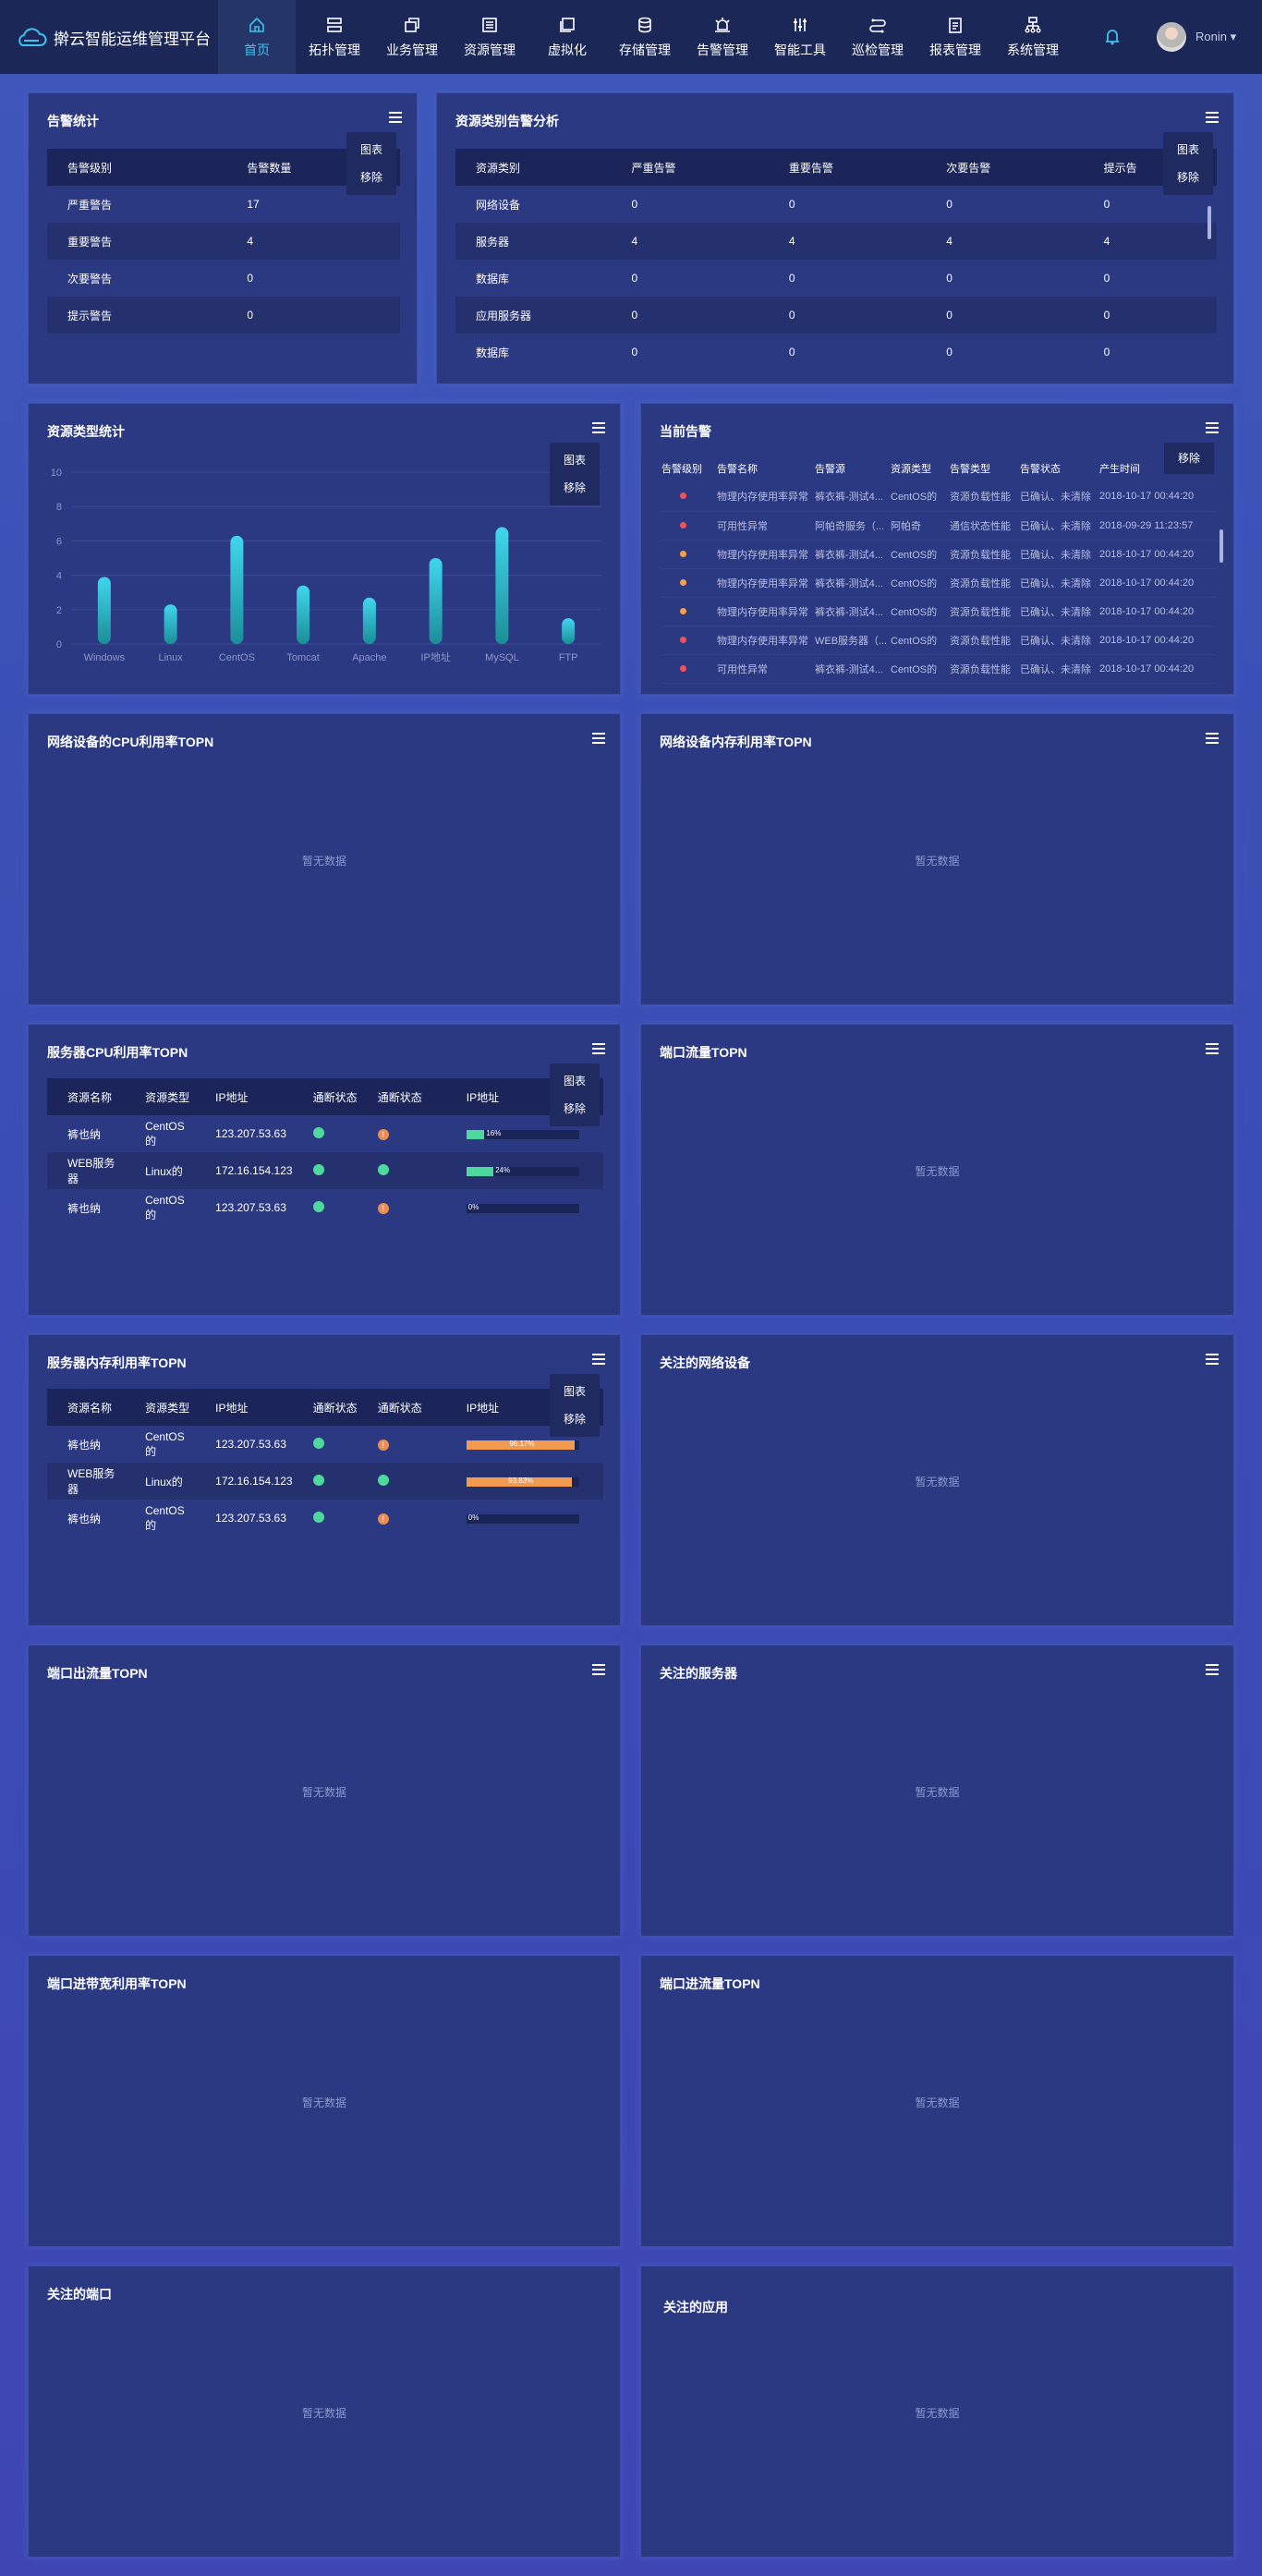 This screenshot has width=1262, height=2576. What do you see at coordinates (118, 1052) in the screenshot?
I see `panel-title: 服务器CPU利用率TOPN` at bounding box center [118, 1052].